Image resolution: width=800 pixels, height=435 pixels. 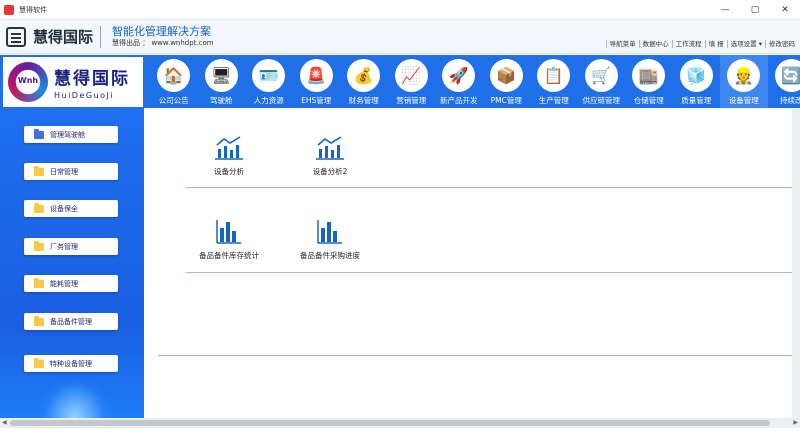 I want to click on window-controls: — ▢ ✕, so click(x=755, y=10).